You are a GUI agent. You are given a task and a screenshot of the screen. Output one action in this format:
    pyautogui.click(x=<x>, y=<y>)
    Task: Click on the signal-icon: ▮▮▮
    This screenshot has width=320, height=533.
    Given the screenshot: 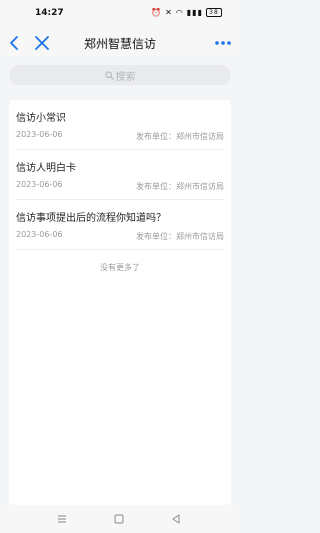 What is the action you would take?
    pyautogui.click(x=194, y=12)
    